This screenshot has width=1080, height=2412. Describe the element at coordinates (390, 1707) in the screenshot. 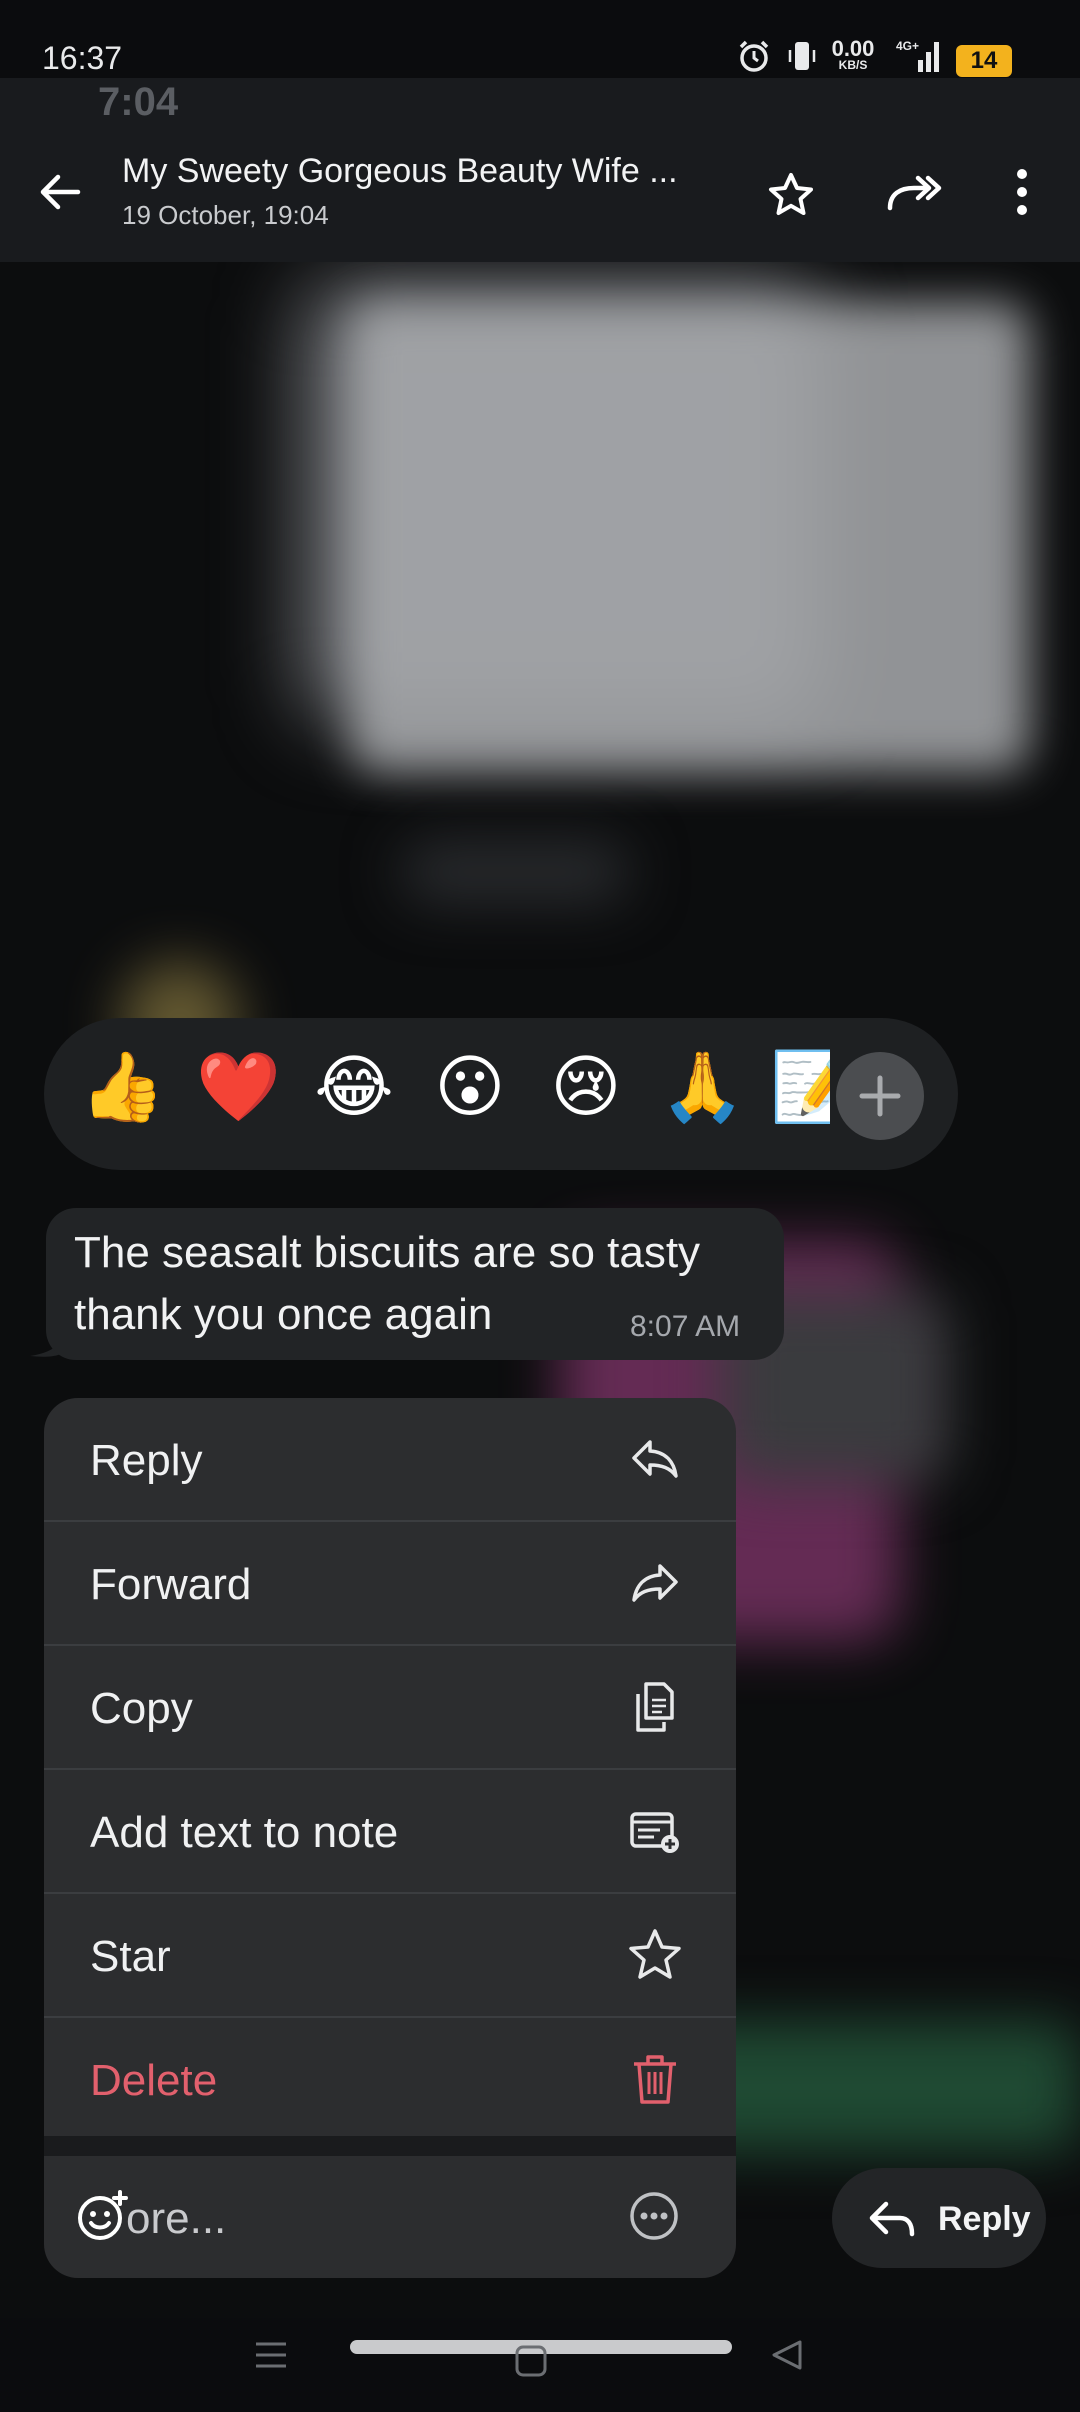

I see `menu-item-copy: Copy` at that location.